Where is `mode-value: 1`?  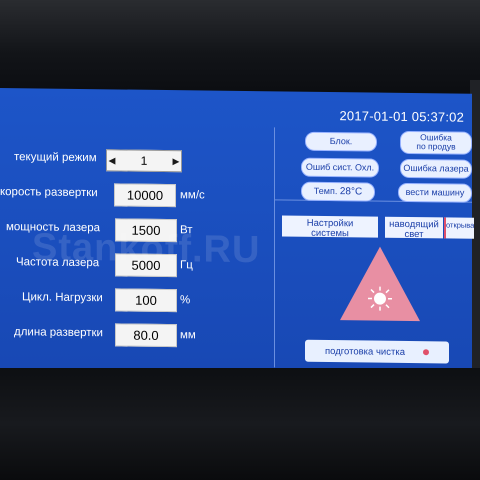 mode-value: 1 is located at coordinates (144, 160).